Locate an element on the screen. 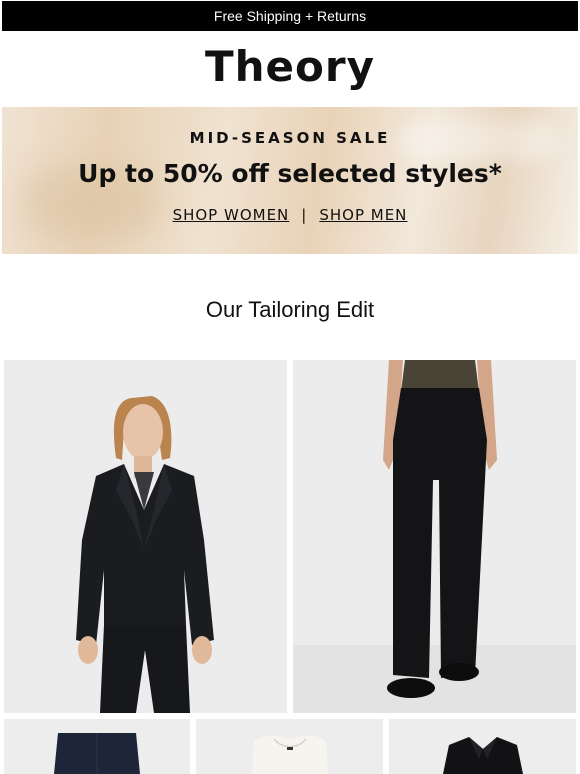 The height and width of the screenshot is (774, 580). shipping-banner: Free Shipping + Returns is located at coordinates (290, 16).